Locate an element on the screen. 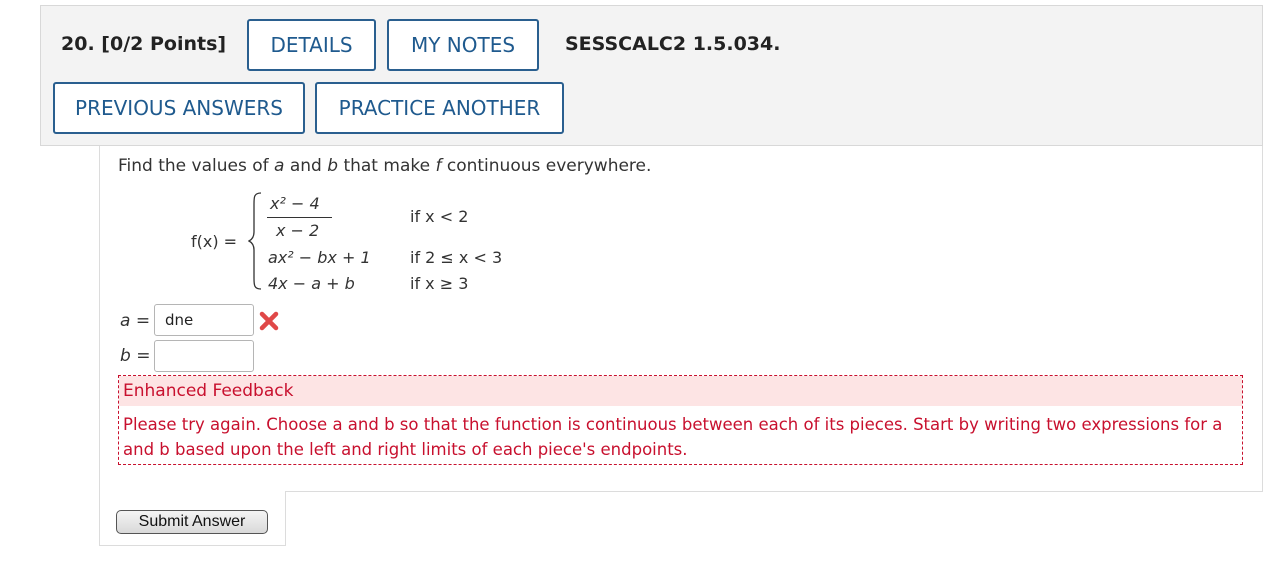 This screenshot has height=567, width=1284. submit-answer-button: Submit Answer is located at coordinates (192, 522).